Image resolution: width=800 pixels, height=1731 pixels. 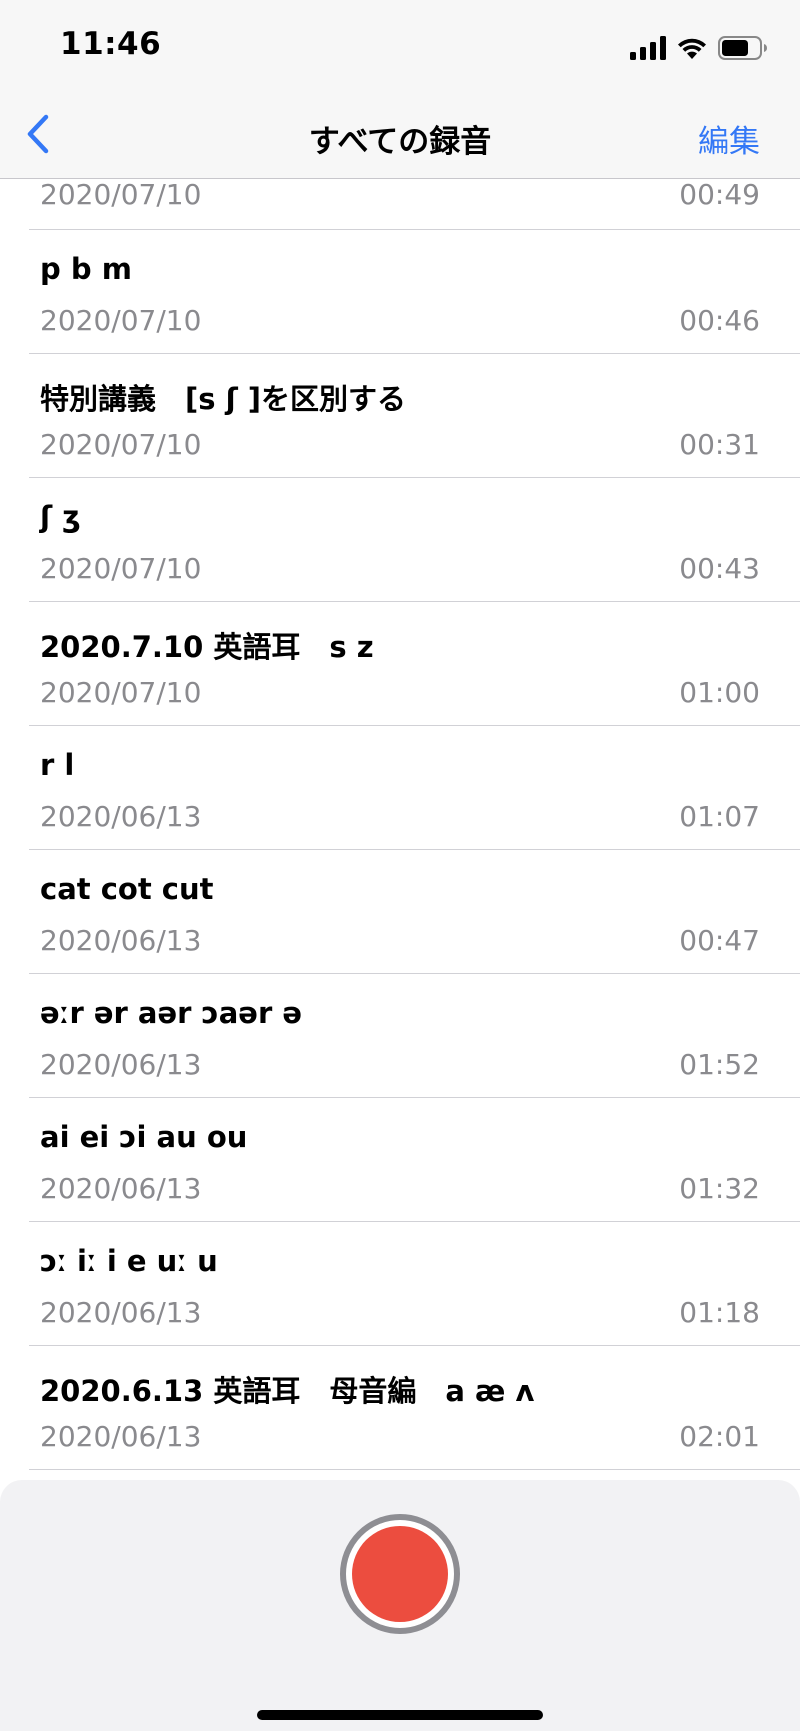 I want to click on recording-duration: 01:00, so click(x=719, y=692).